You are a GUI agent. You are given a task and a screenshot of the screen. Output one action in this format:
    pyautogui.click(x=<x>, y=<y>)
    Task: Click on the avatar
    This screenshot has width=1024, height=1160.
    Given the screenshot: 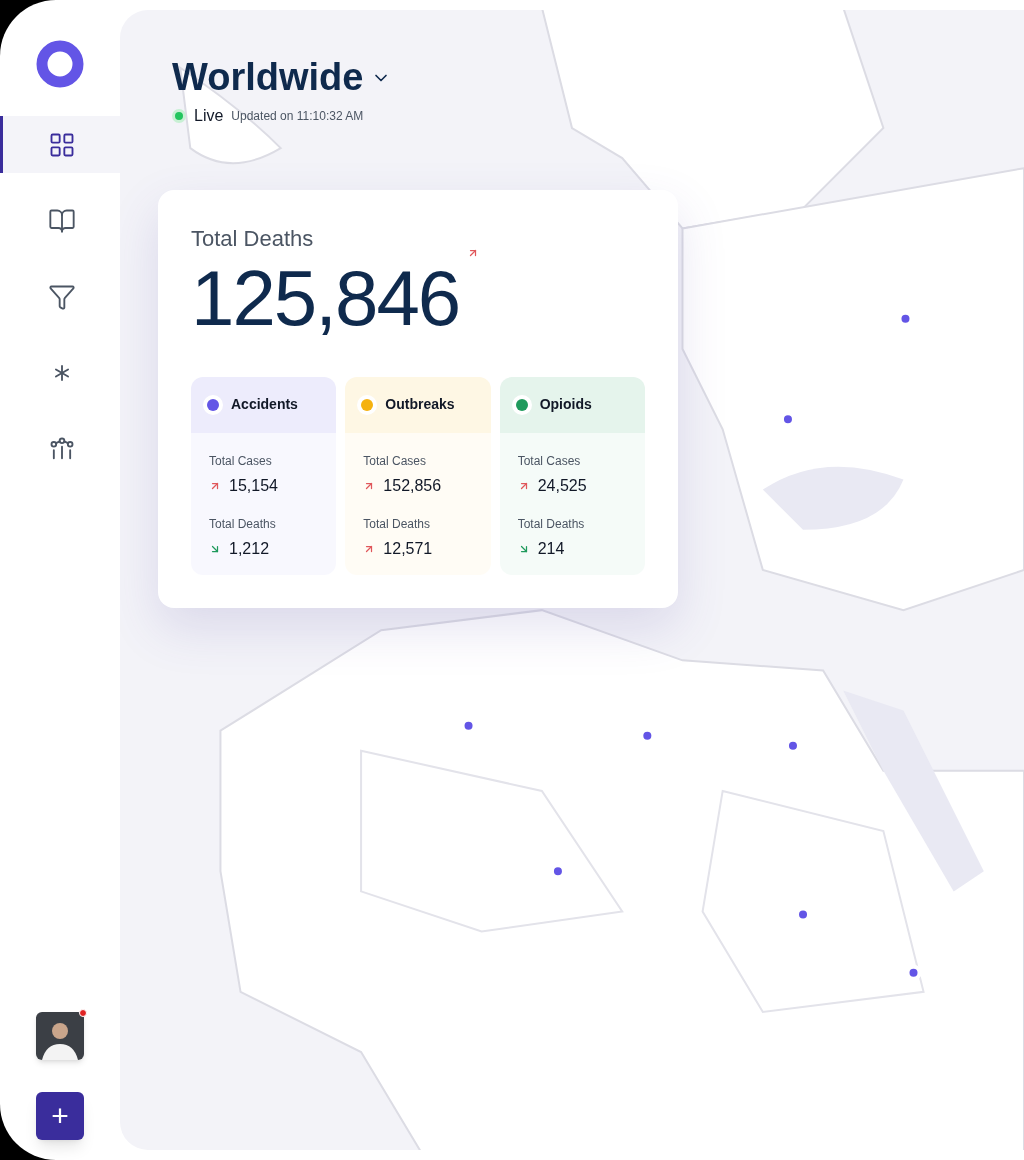 What is the action you would take?
    pyautogui.click(x=60, y=1036)
    